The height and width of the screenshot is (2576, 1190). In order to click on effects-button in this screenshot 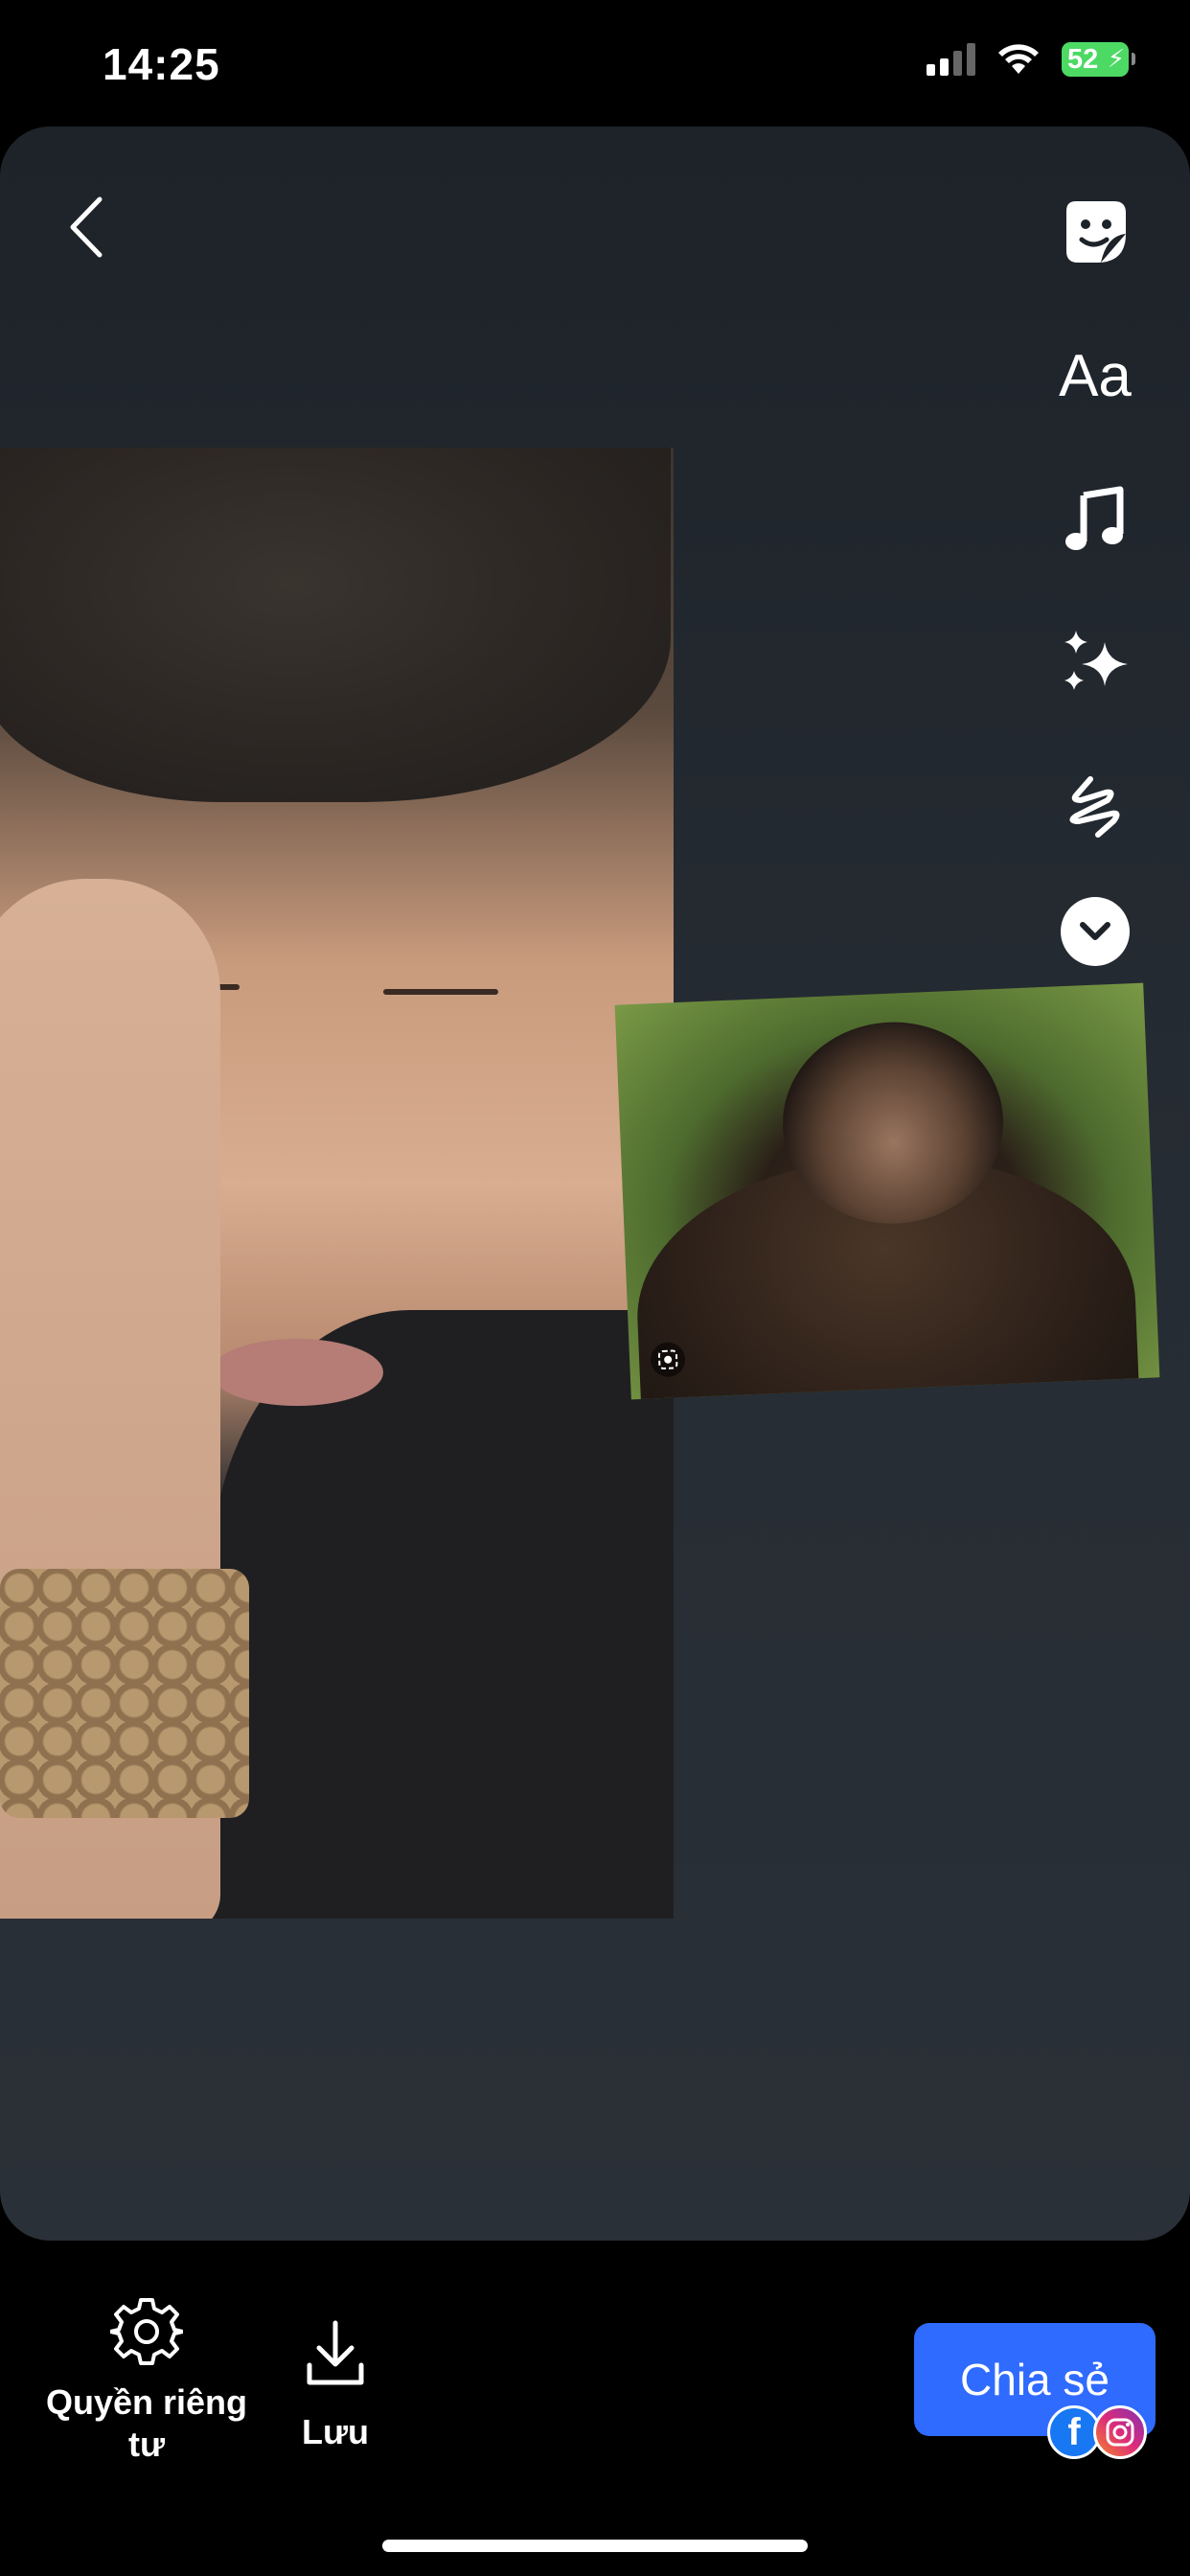, I will do `click(1095, 663)`.